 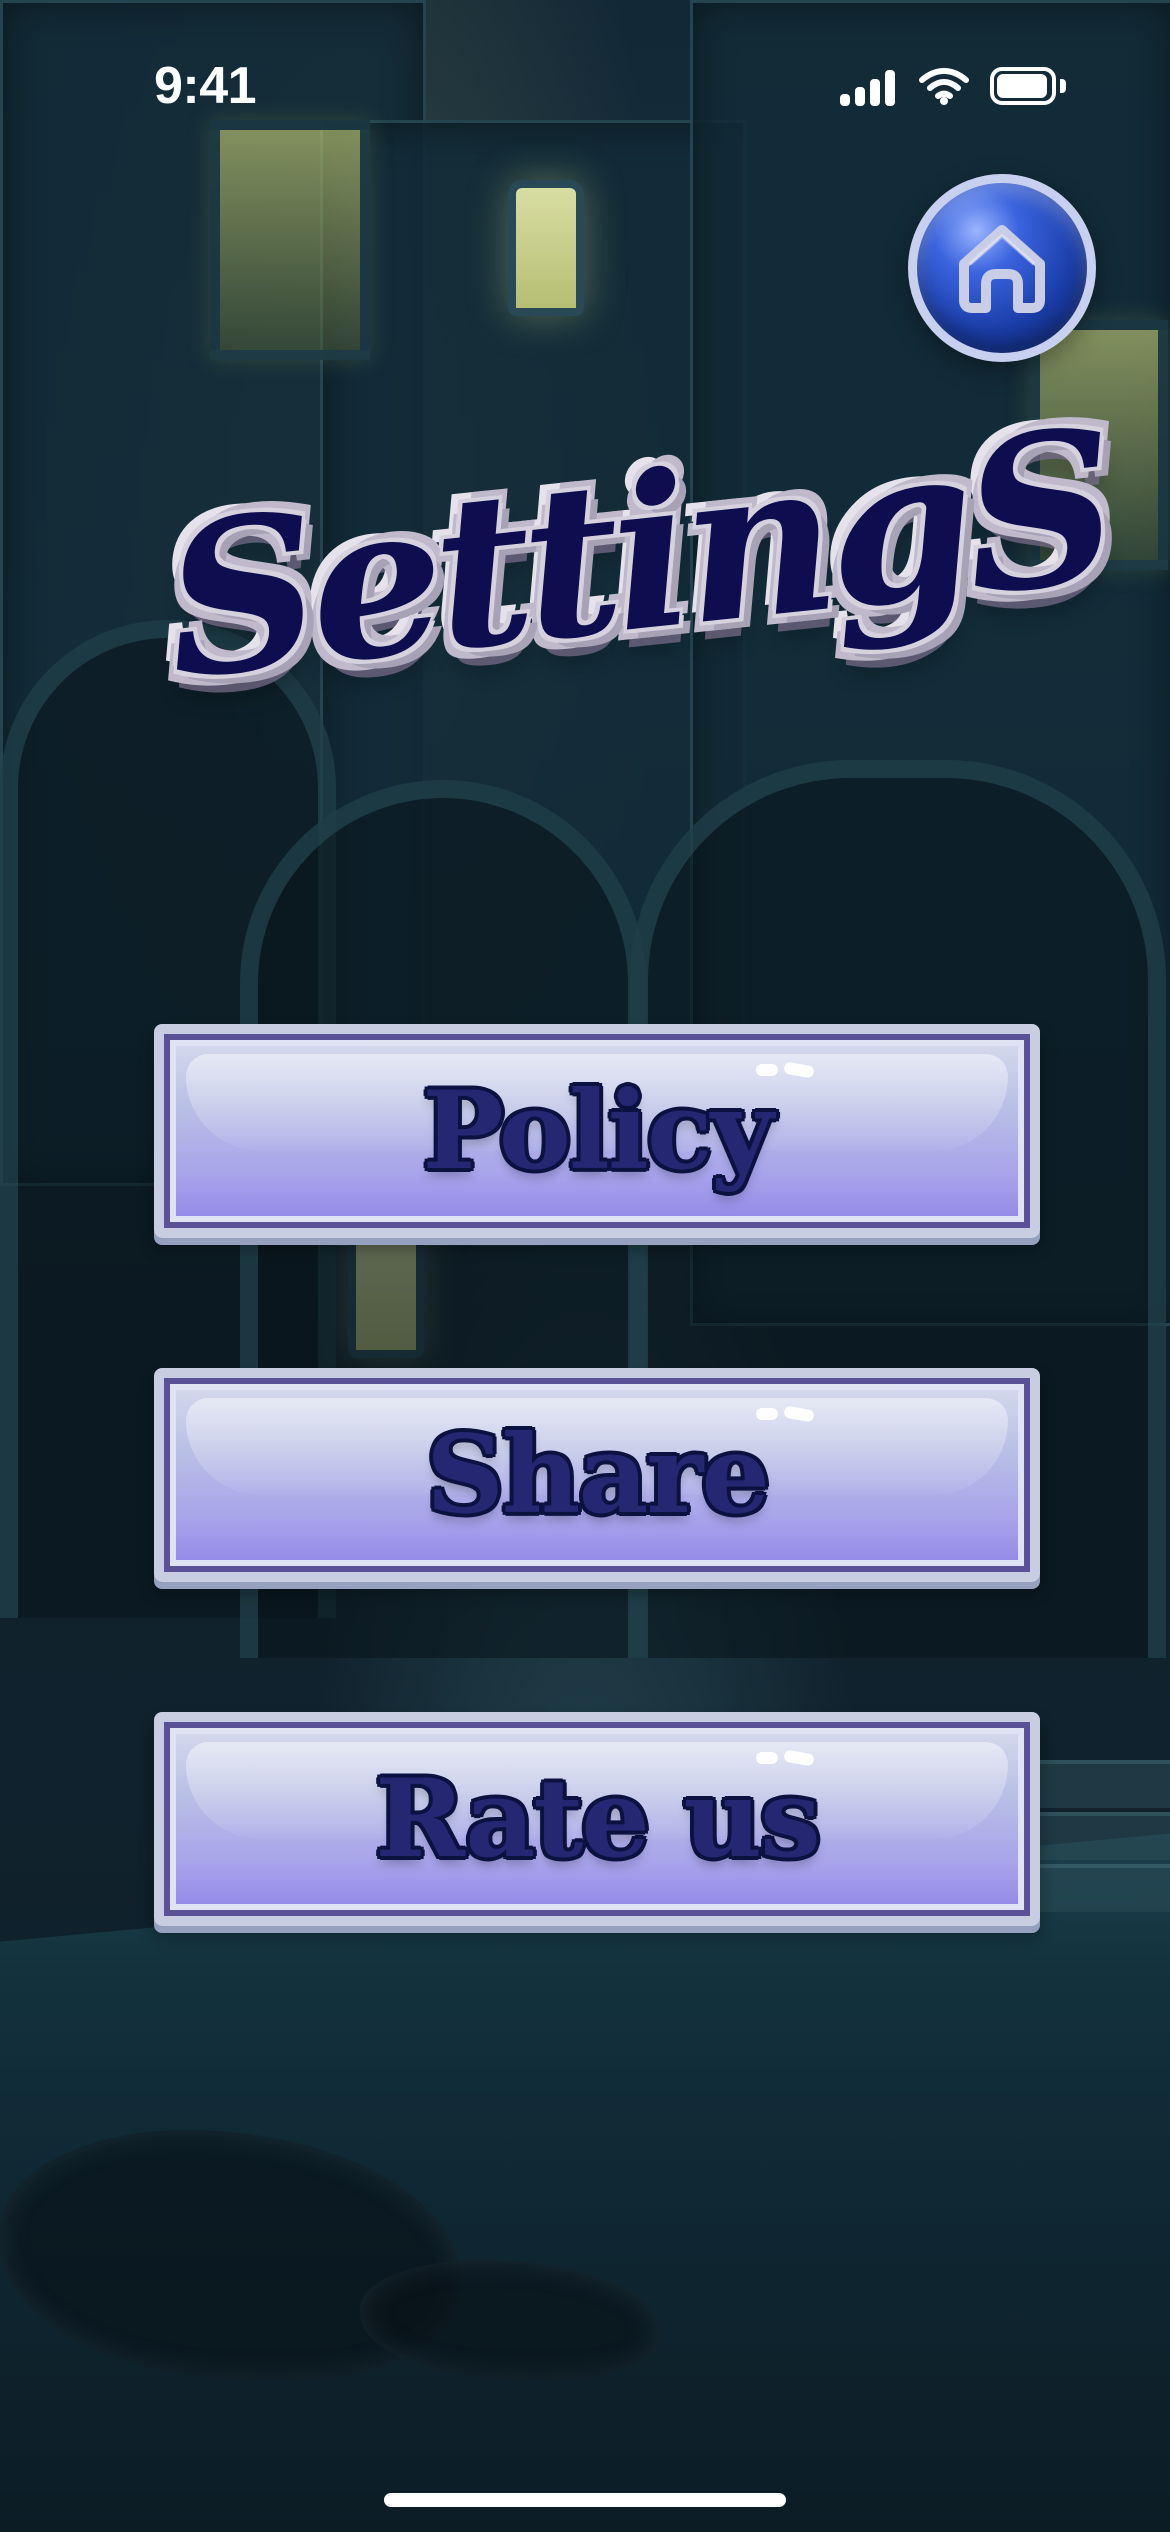 What do you see at coordinates (1063, 86) in the screenshot?
I see `battery-cap` at bounding box center [1063, 86].